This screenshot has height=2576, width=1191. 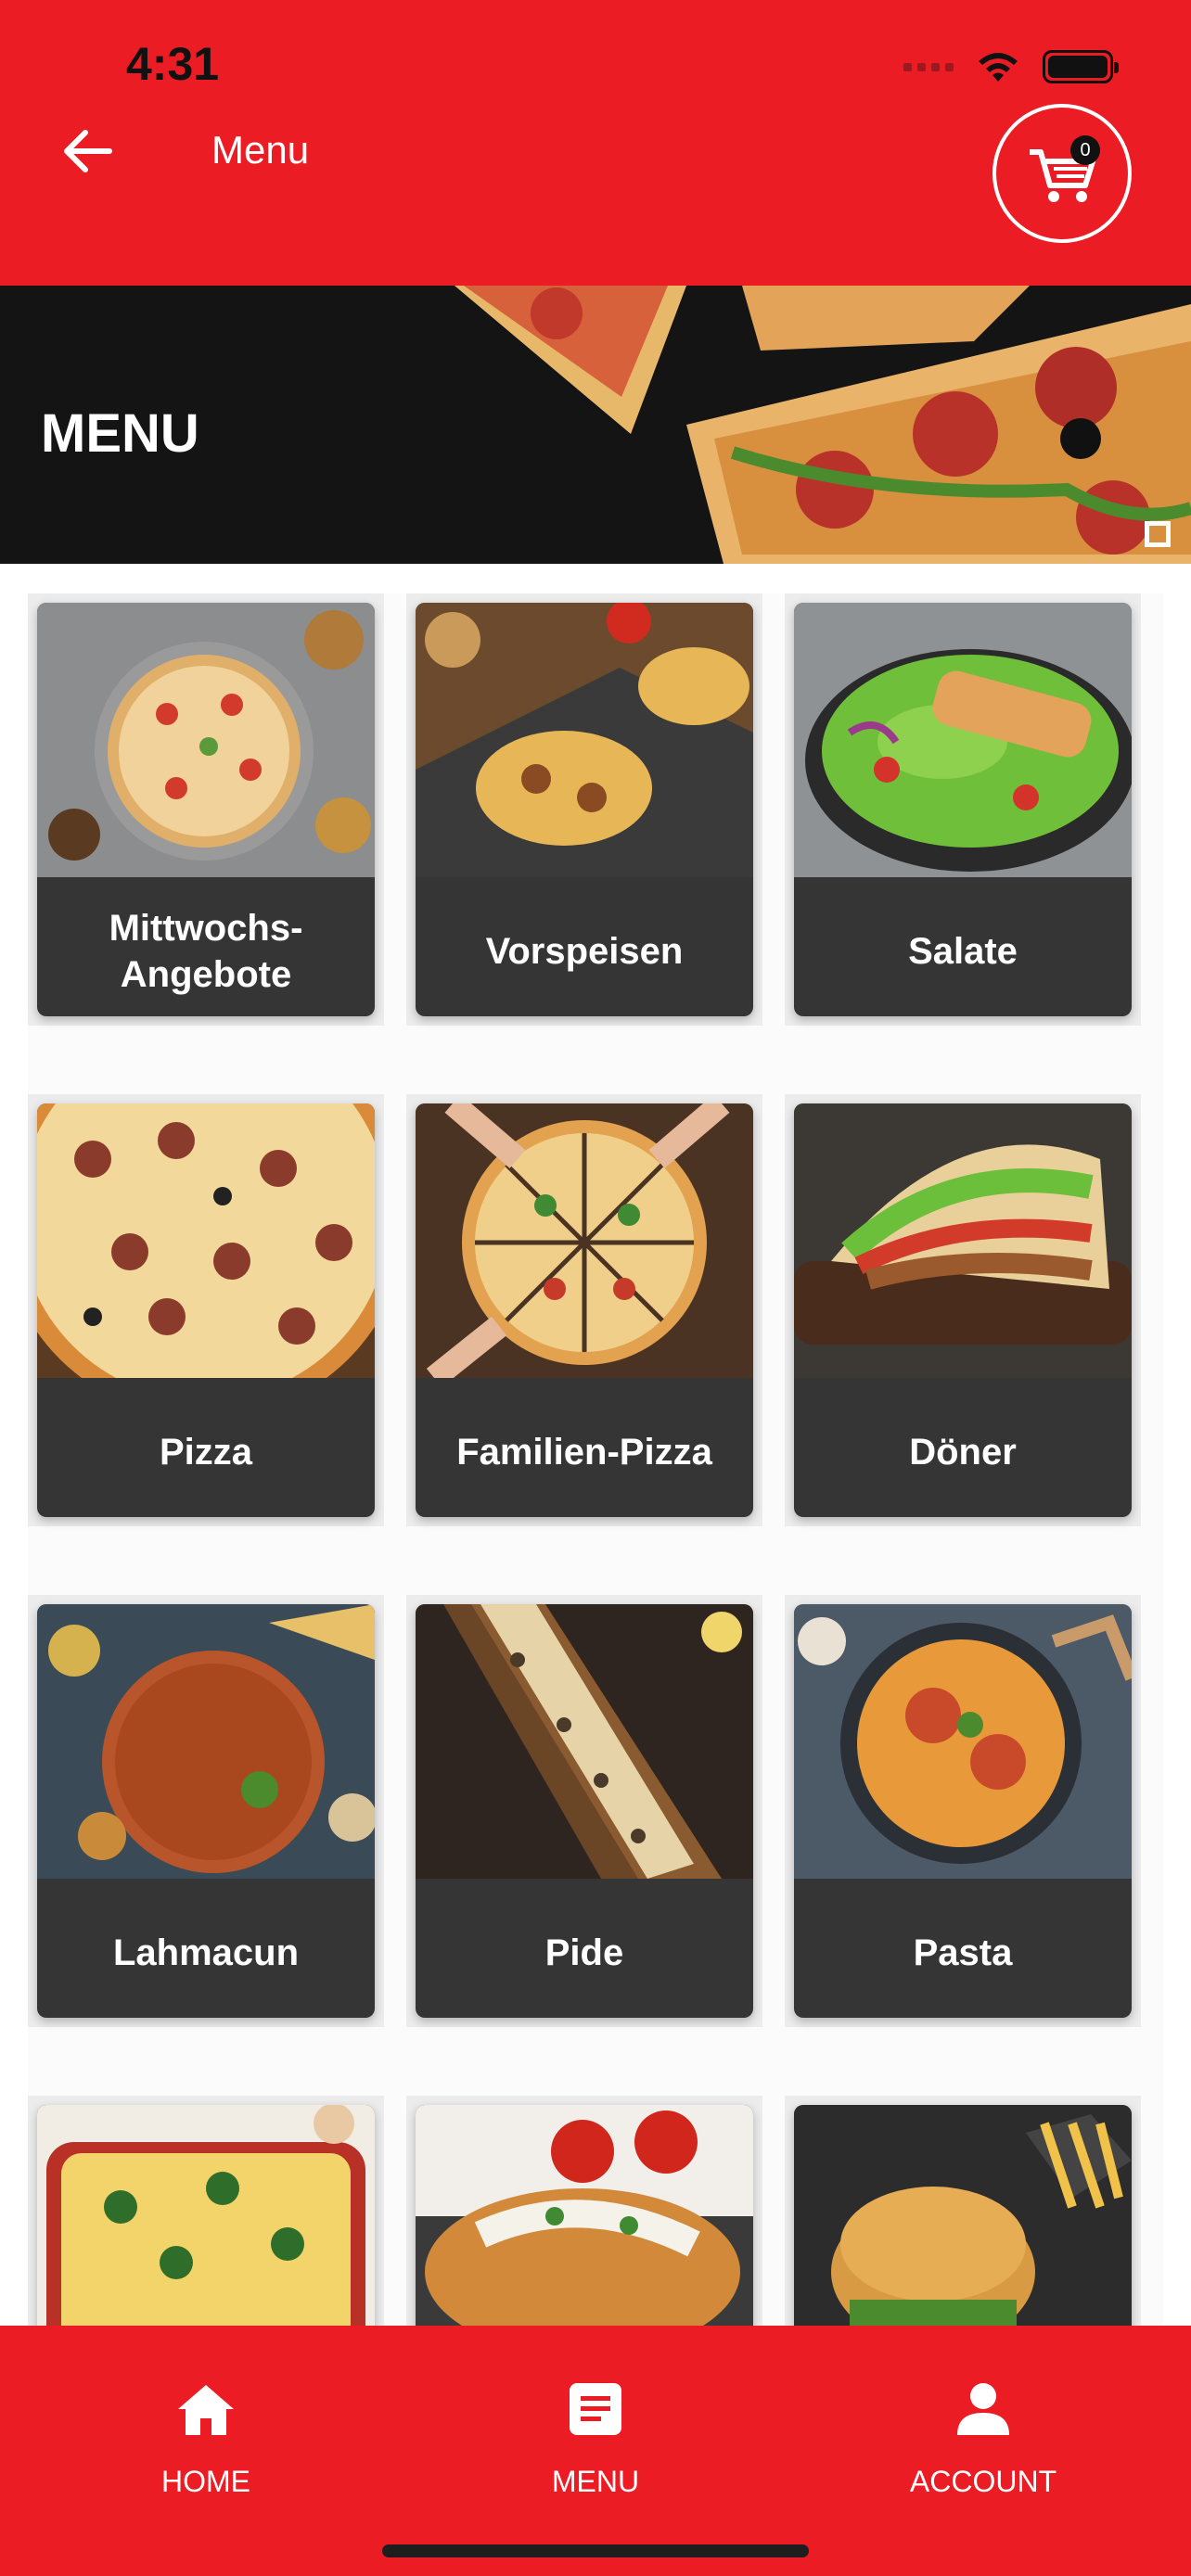 I want to click on category-card-vorspeisen: Vorspeisen, so click(x=584, y=809).